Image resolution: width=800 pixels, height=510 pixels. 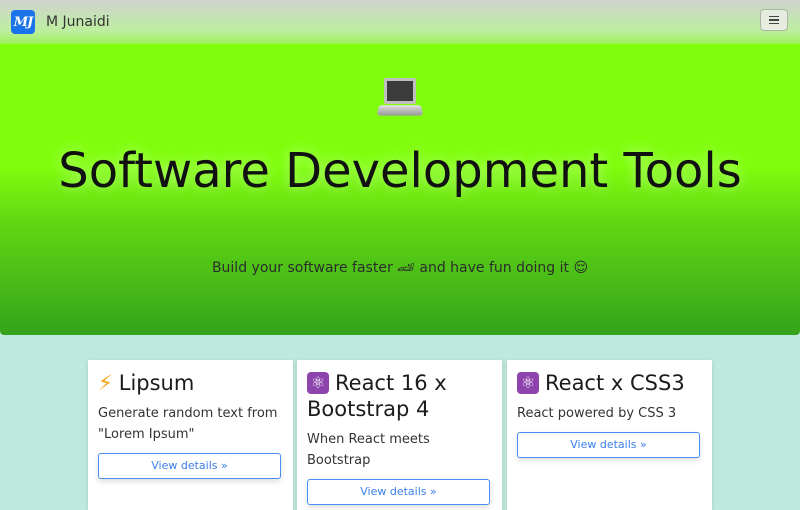 I want to click on hamburger-icon, so click(x=774, y=16).